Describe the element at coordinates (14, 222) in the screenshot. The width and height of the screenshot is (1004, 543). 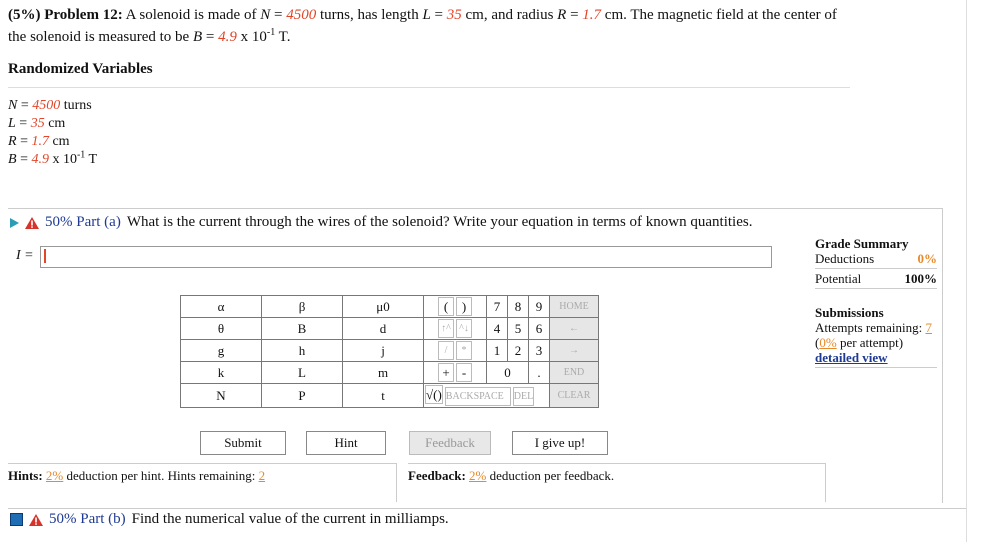
I see `play-icon` at that location.